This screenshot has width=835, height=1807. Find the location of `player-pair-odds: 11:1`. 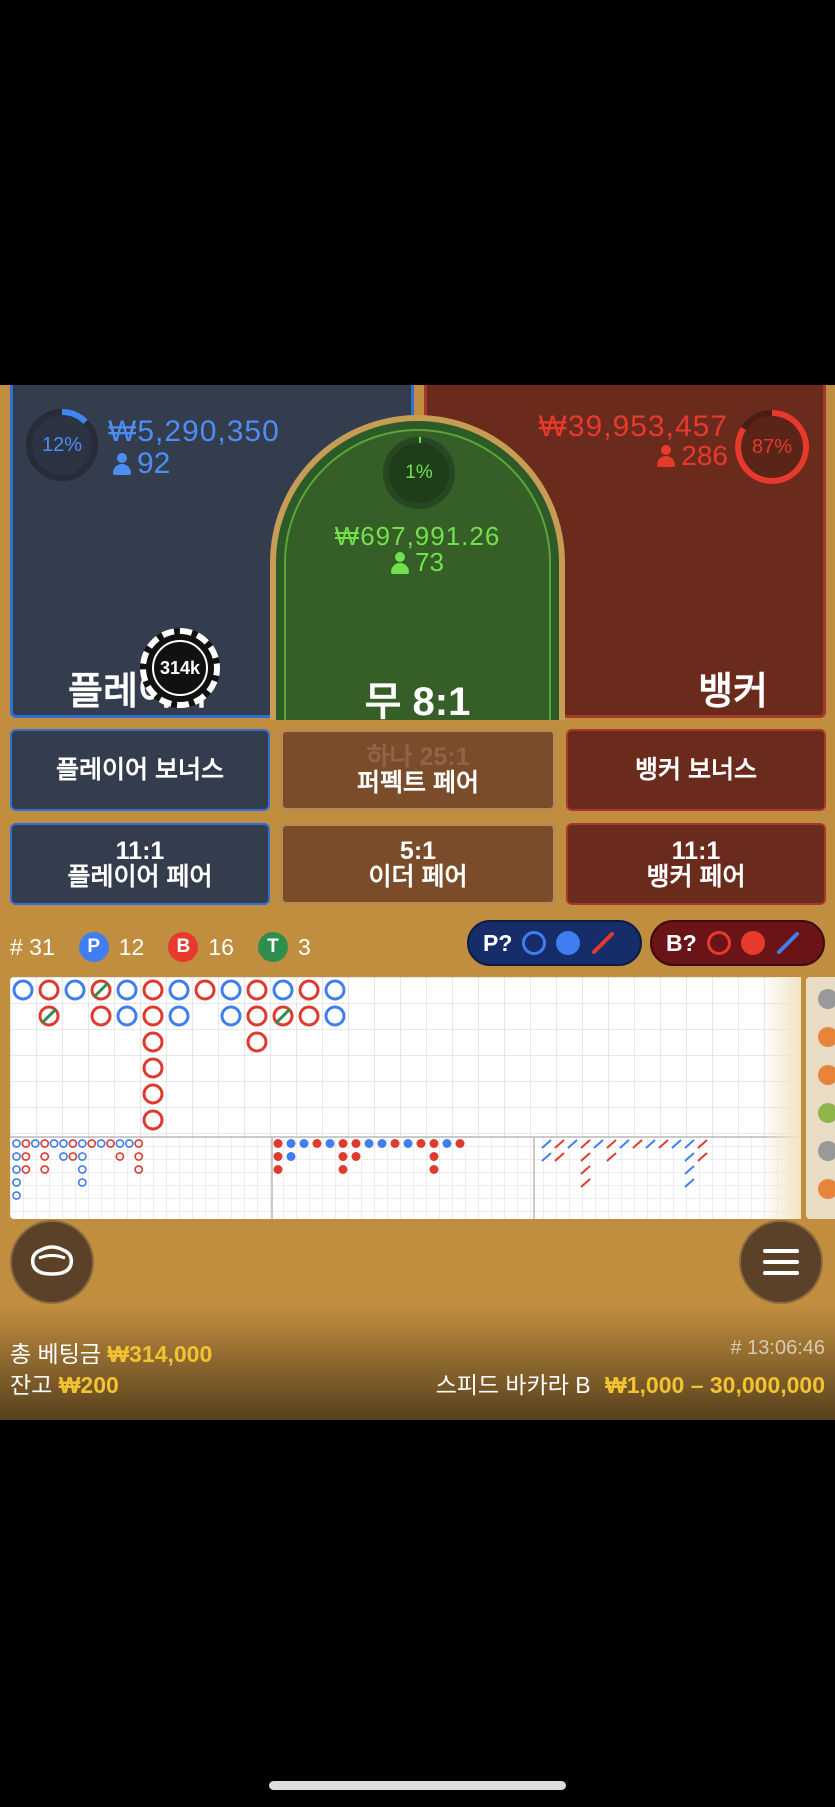

player-pair-odds: 11:1 is located at coordinates (140, 850).